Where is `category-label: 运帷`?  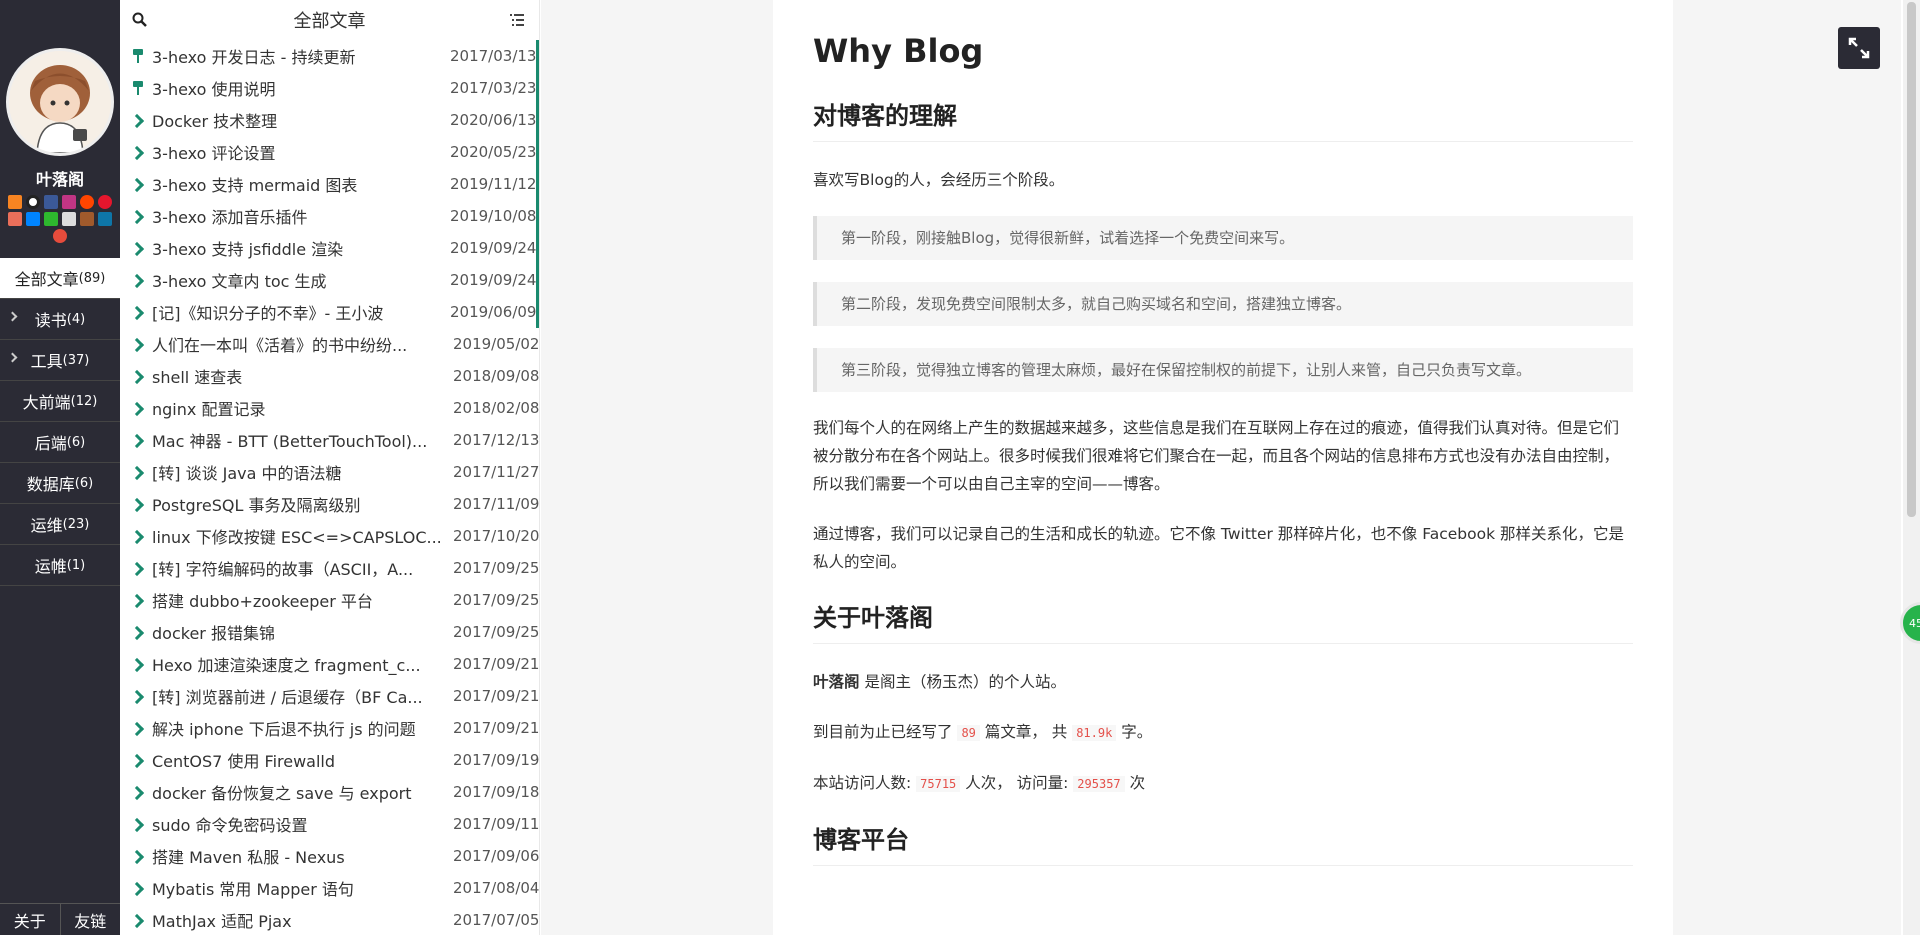
category-label: 运帷 is located at coordinates (50, 566).